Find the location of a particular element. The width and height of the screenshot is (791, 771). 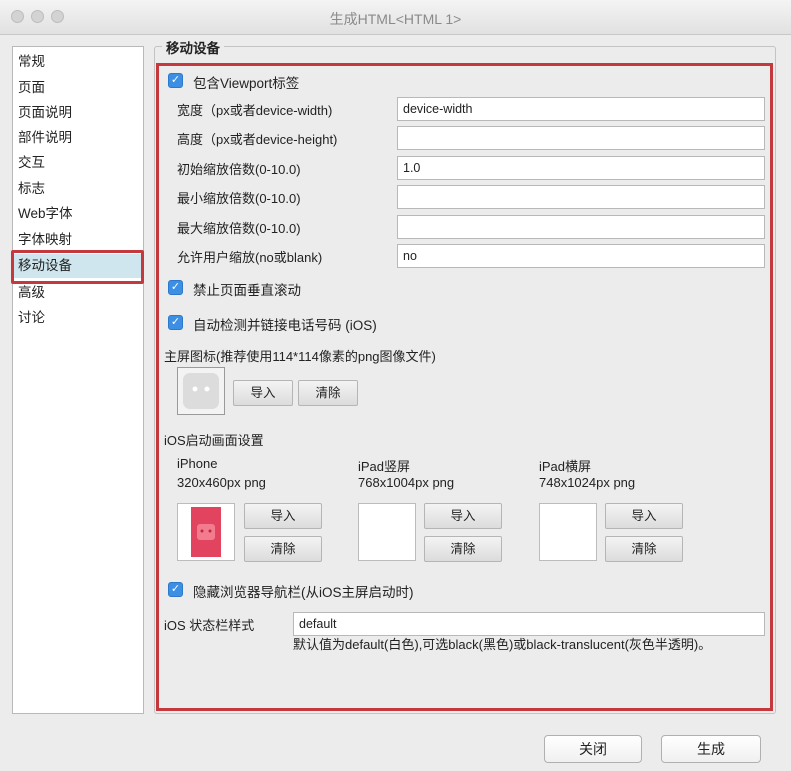

iphone-splash-preview is located at coordinates (206, 532).